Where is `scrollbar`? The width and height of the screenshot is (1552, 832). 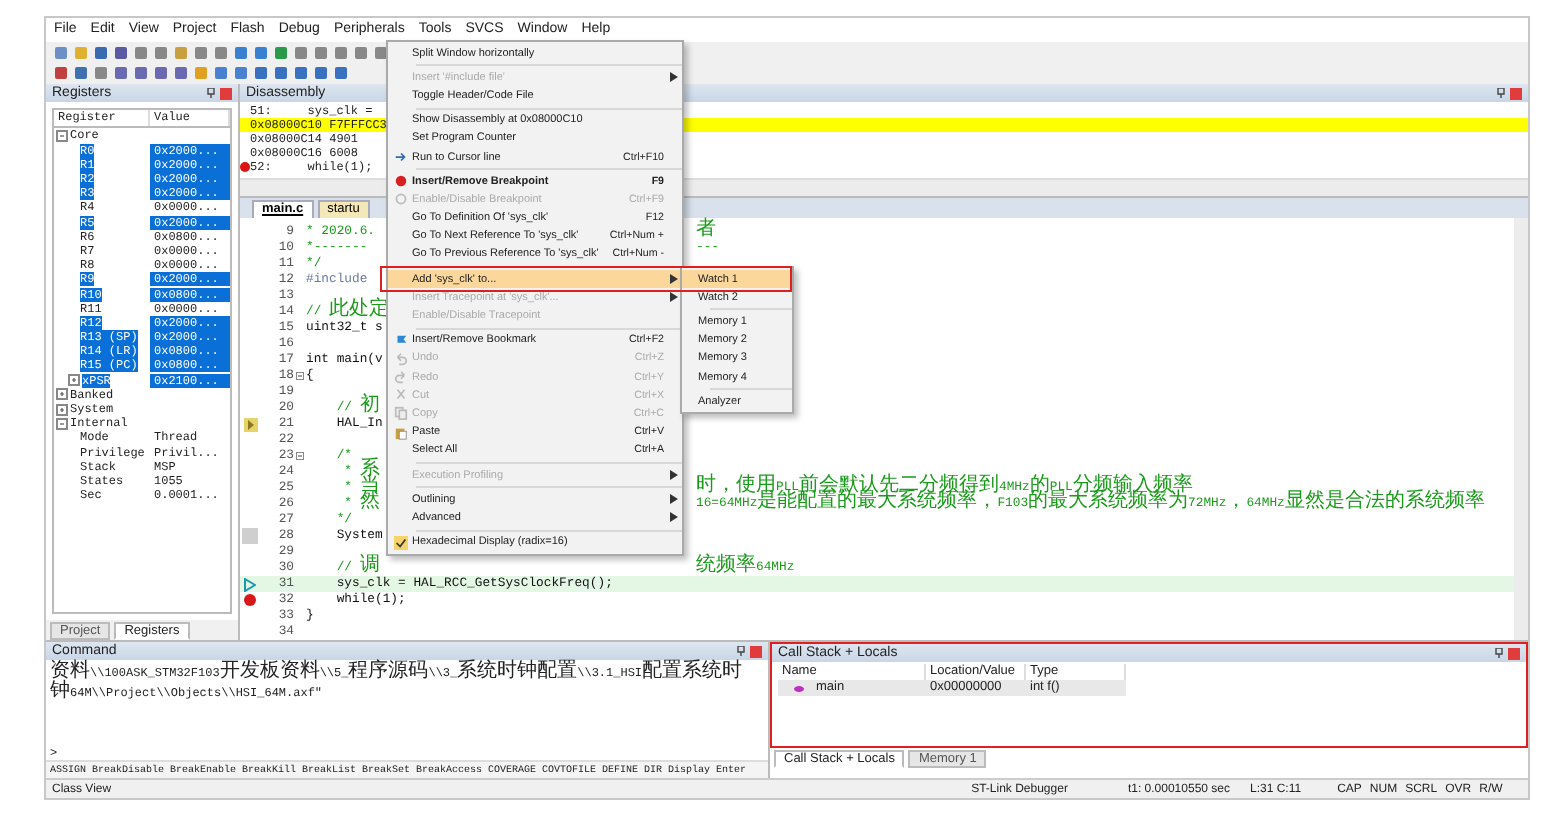
scrollbar is located at coordinates (1521, 429).